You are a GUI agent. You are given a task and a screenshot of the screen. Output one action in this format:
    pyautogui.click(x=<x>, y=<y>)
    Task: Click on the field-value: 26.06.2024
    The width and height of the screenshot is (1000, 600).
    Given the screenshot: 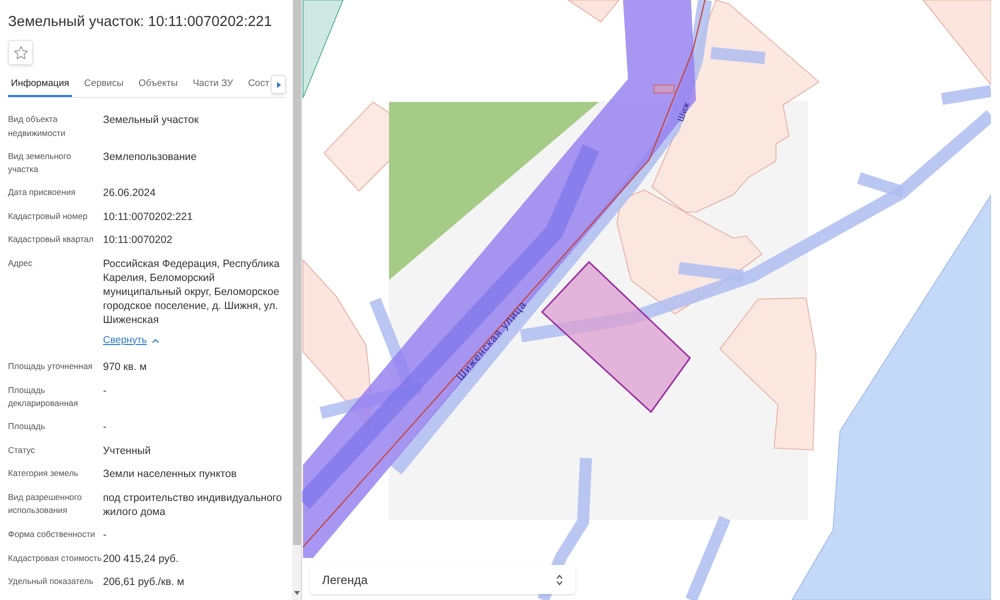 What is the action you would take?
    pyautogui.click(x=130, y=193)
    